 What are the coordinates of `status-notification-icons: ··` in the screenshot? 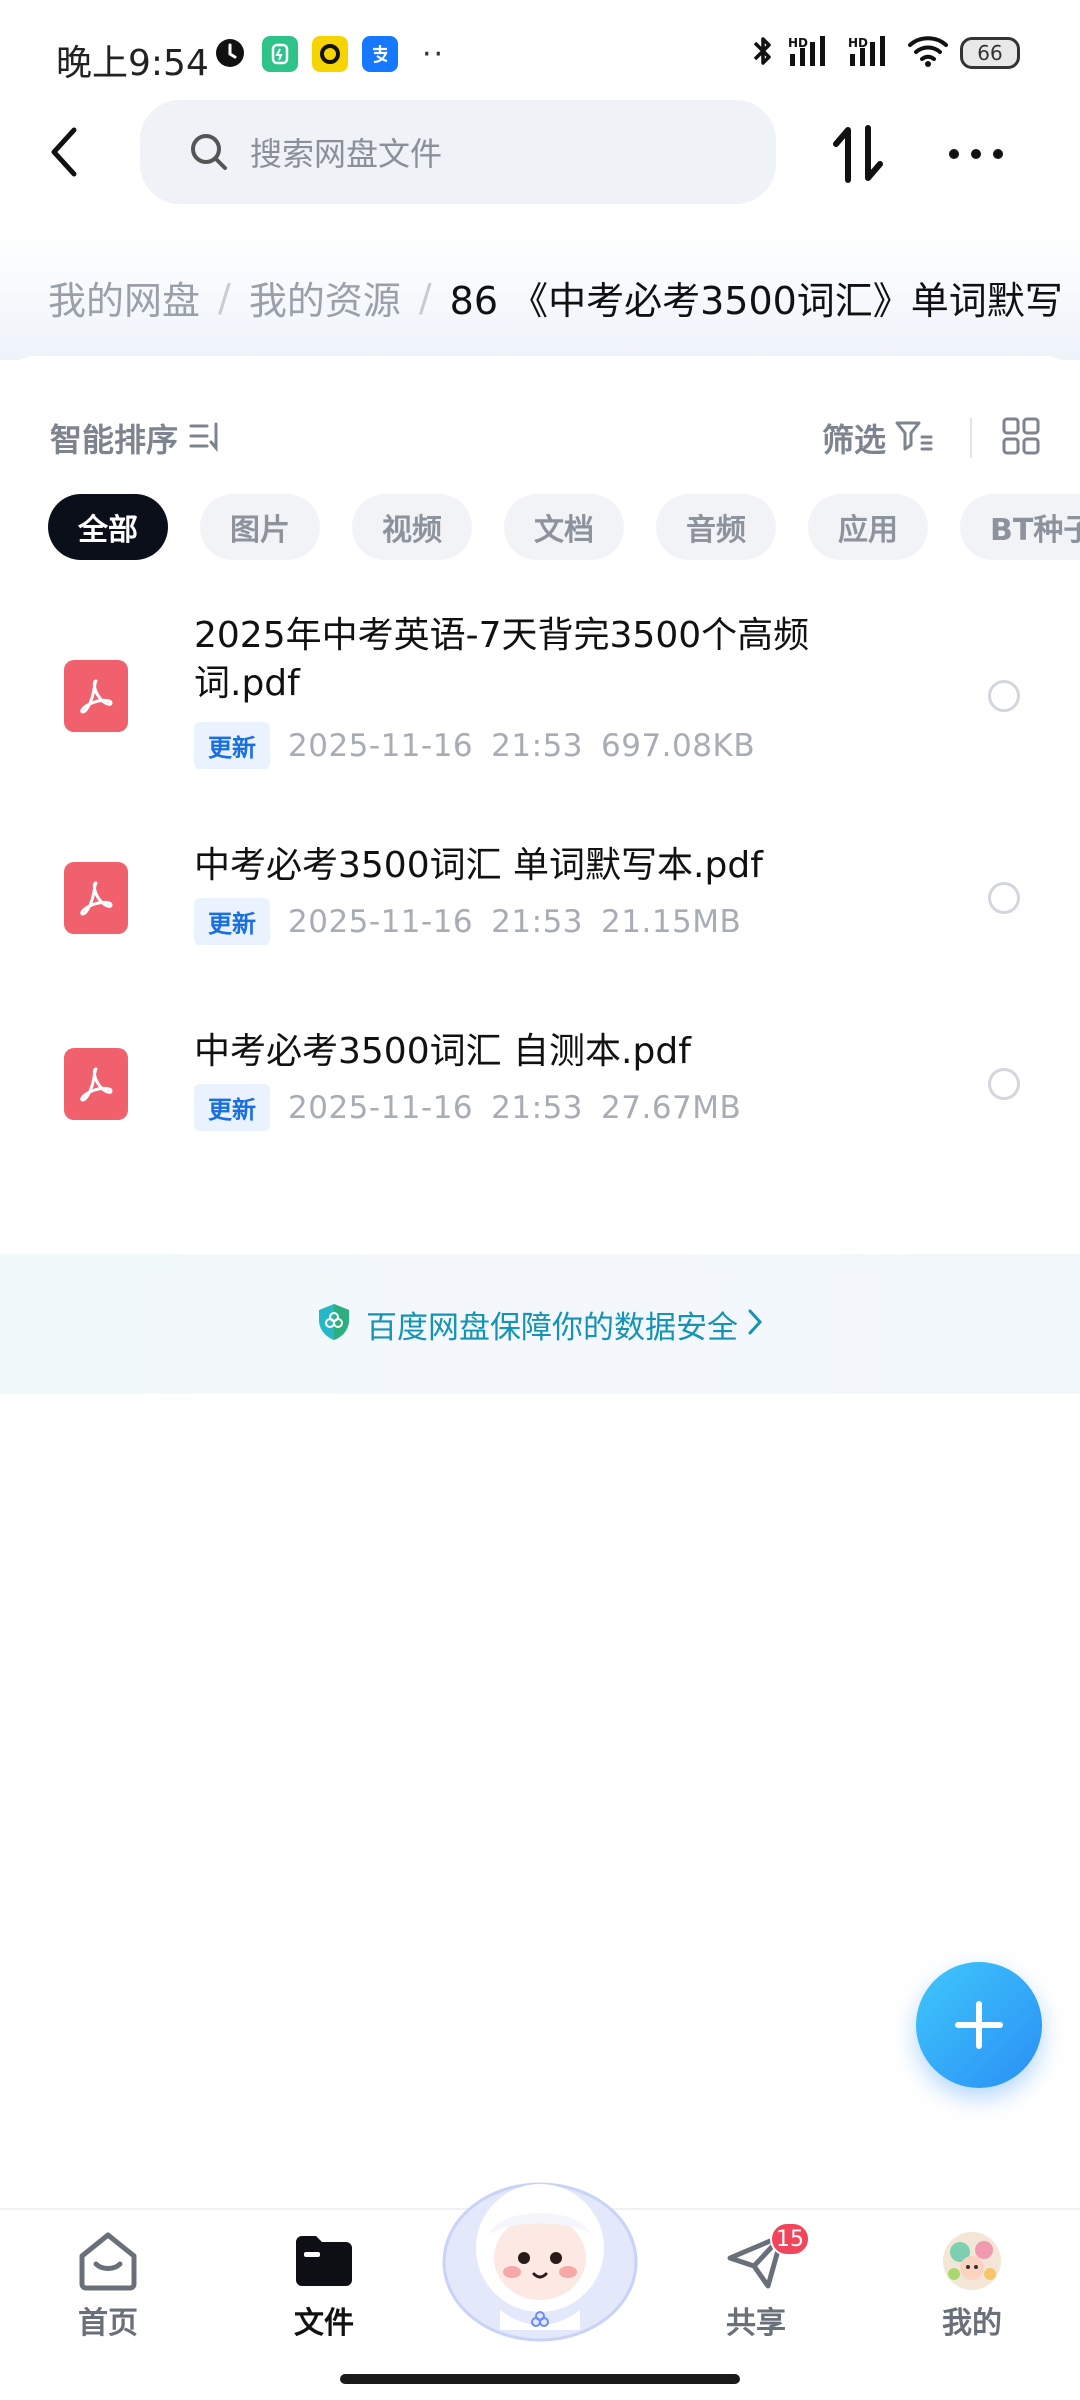 It's located at (328, 54).